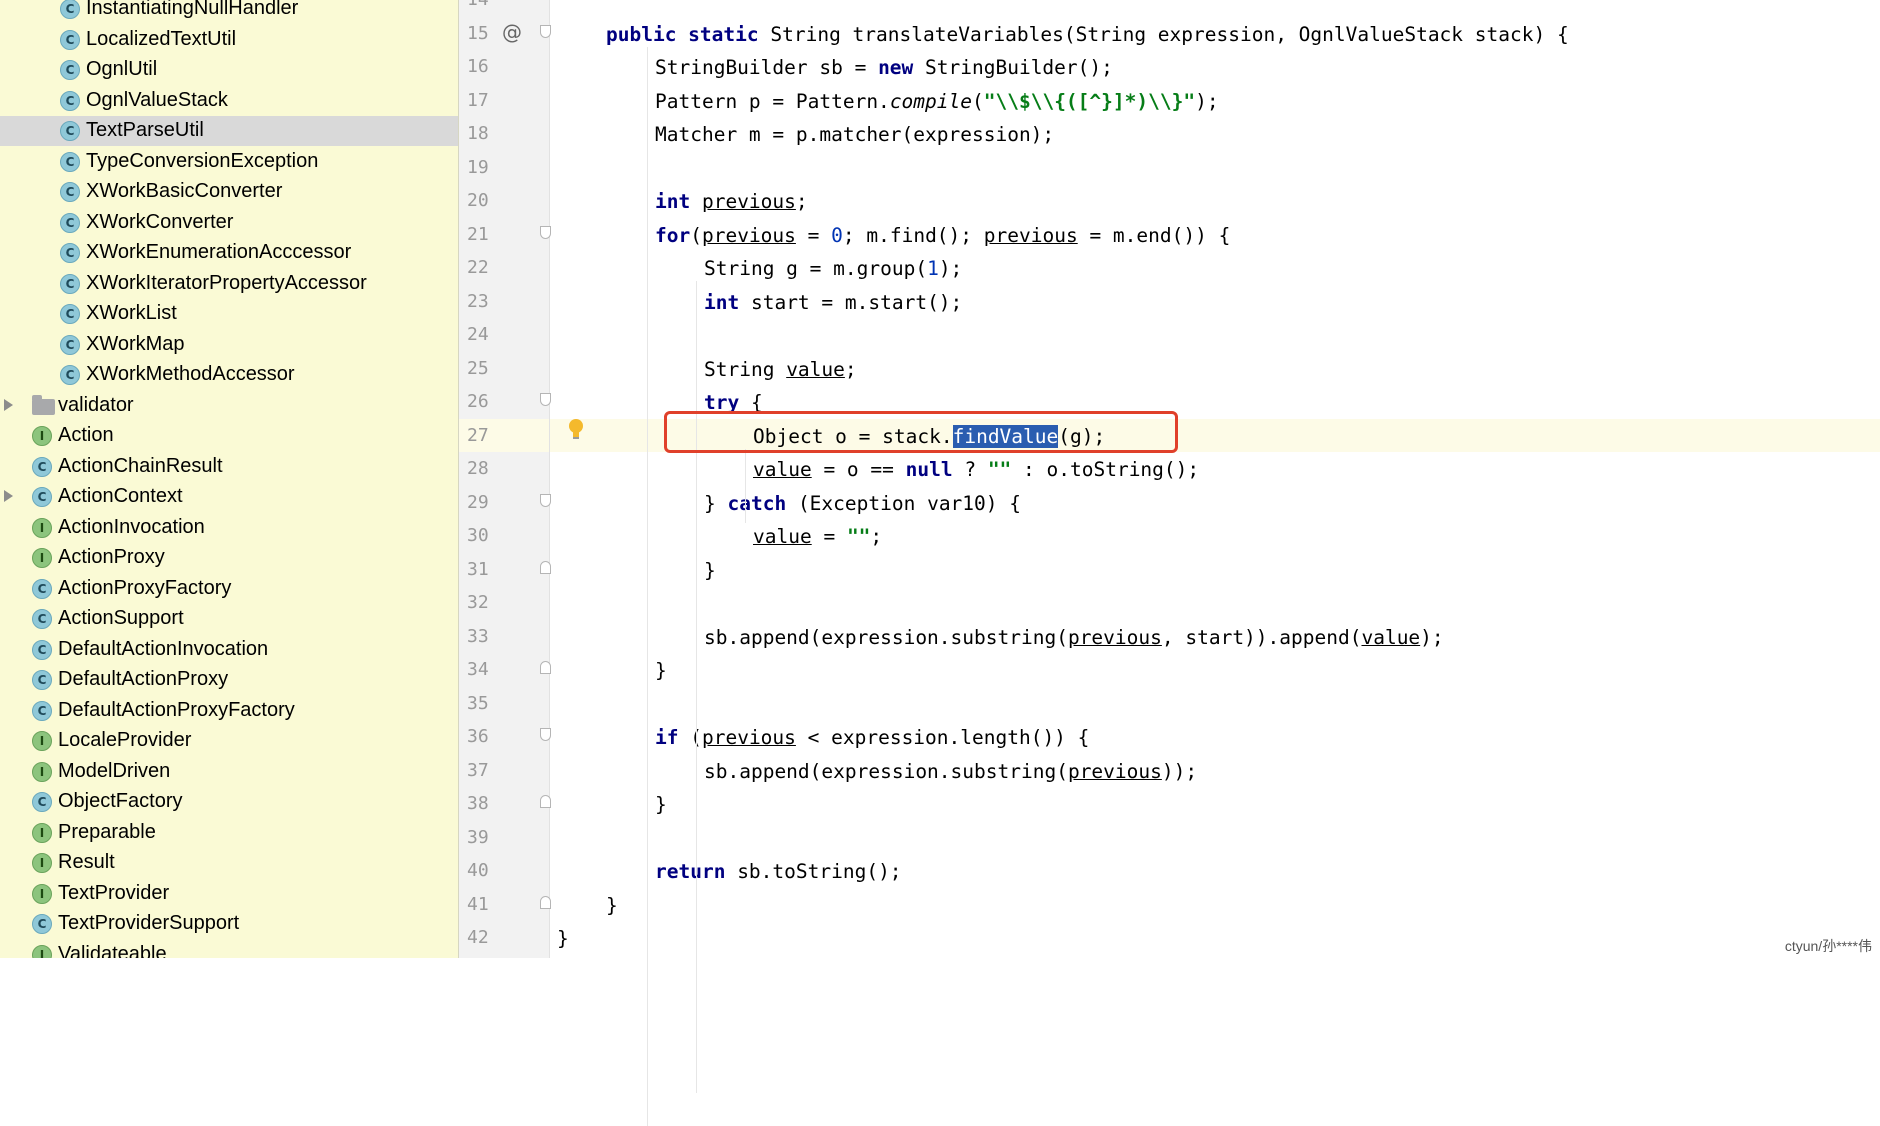  I want to click on tree-item: CXWorkConverter, so click(229, 223).